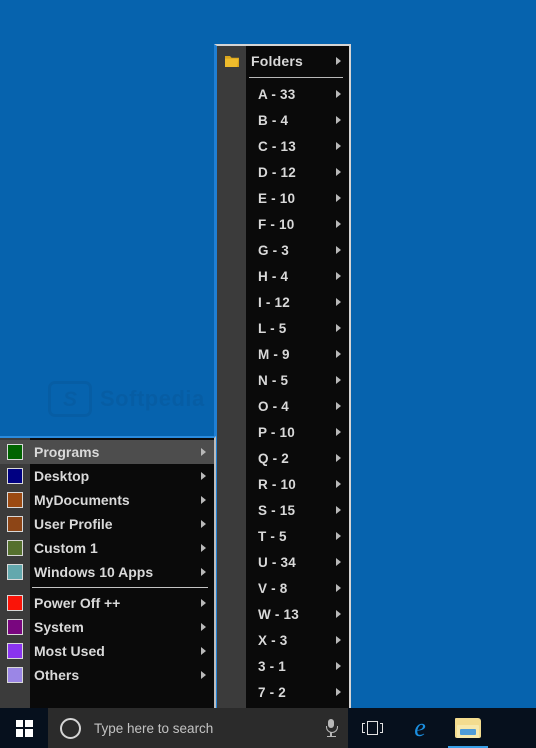 The height and width of the screenshot is (748, 536). I want to click on menu-item-desktop: Desktop, so click(107, 476).